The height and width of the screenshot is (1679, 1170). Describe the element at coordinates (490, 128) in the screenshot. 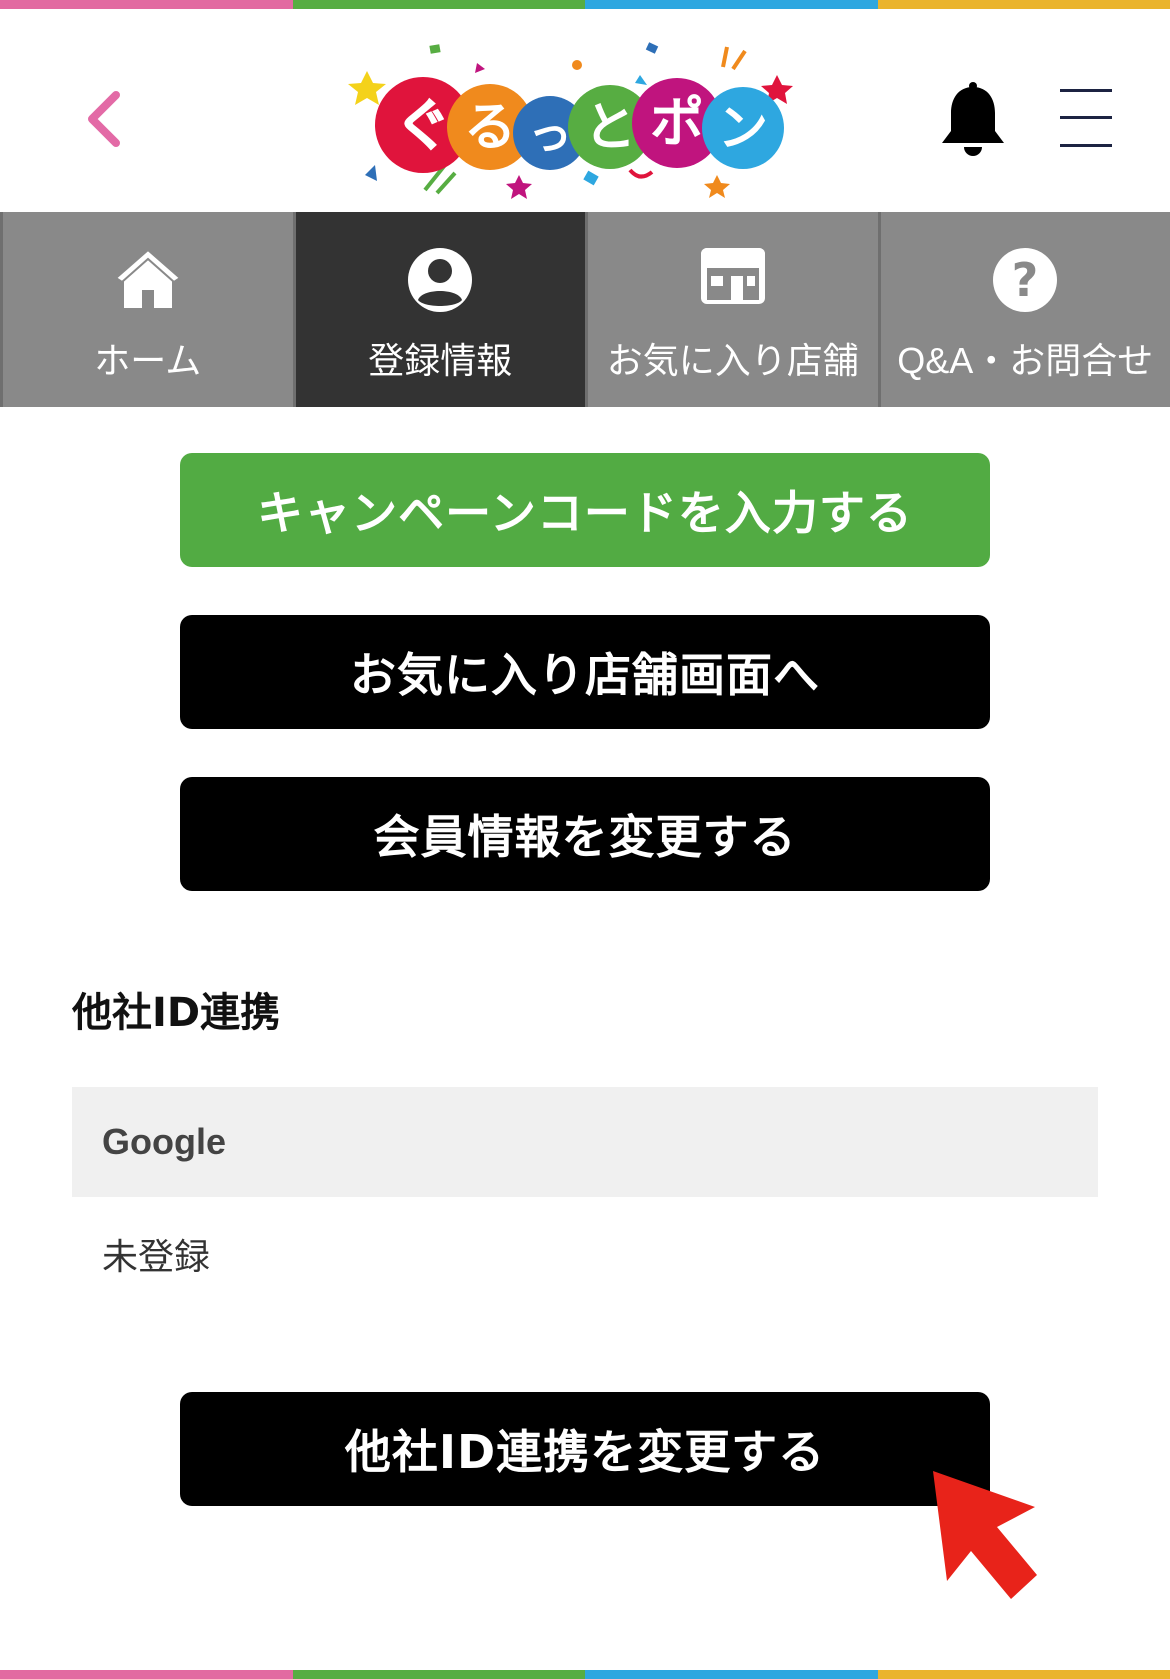

I see `svg-text: る` at that location.